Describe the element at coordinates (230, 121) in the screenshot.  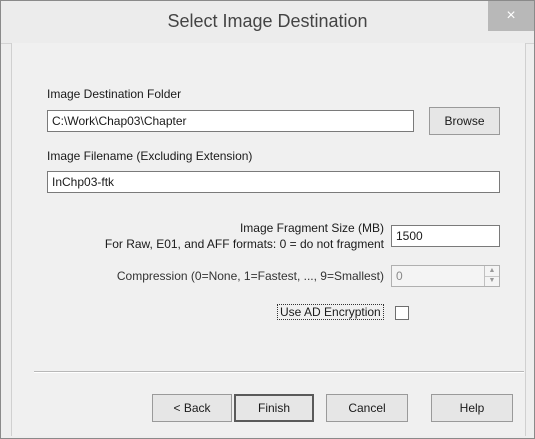
I see `destination-folder-input: C:\Work\Chap03\Chapter` at that location.